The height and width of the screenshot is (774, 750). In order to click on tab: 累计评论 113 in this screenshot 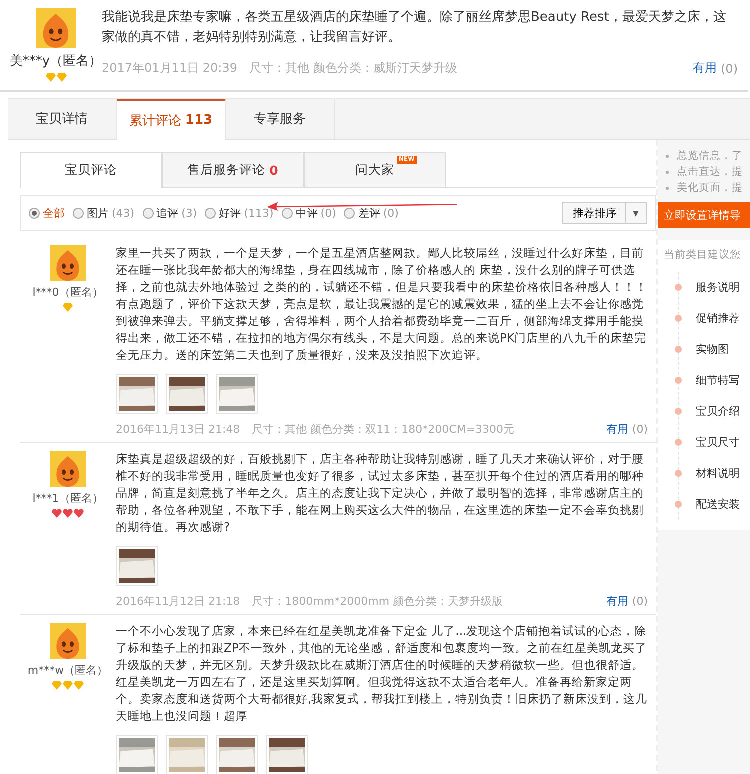, I will do `click(171, 119)`.